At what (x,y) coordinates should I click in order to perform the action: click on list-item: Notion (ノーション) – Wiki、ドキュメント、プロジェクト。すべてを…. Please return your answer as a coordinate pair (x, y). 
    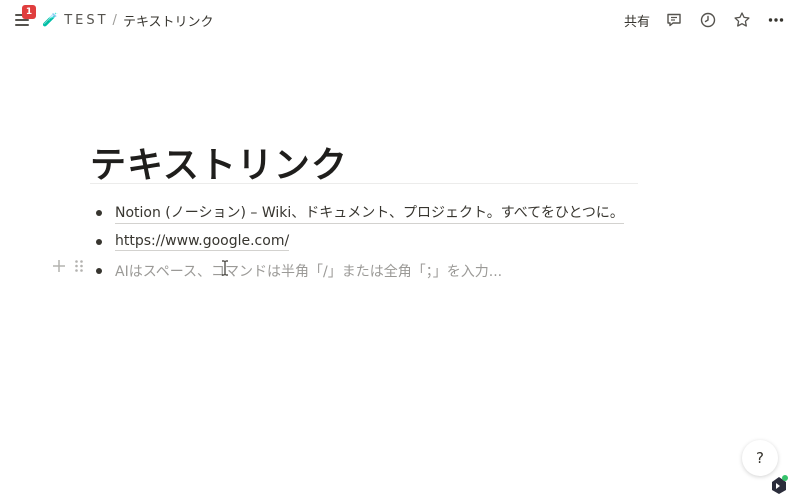
    Looking at the image, I should click on (376, 212).